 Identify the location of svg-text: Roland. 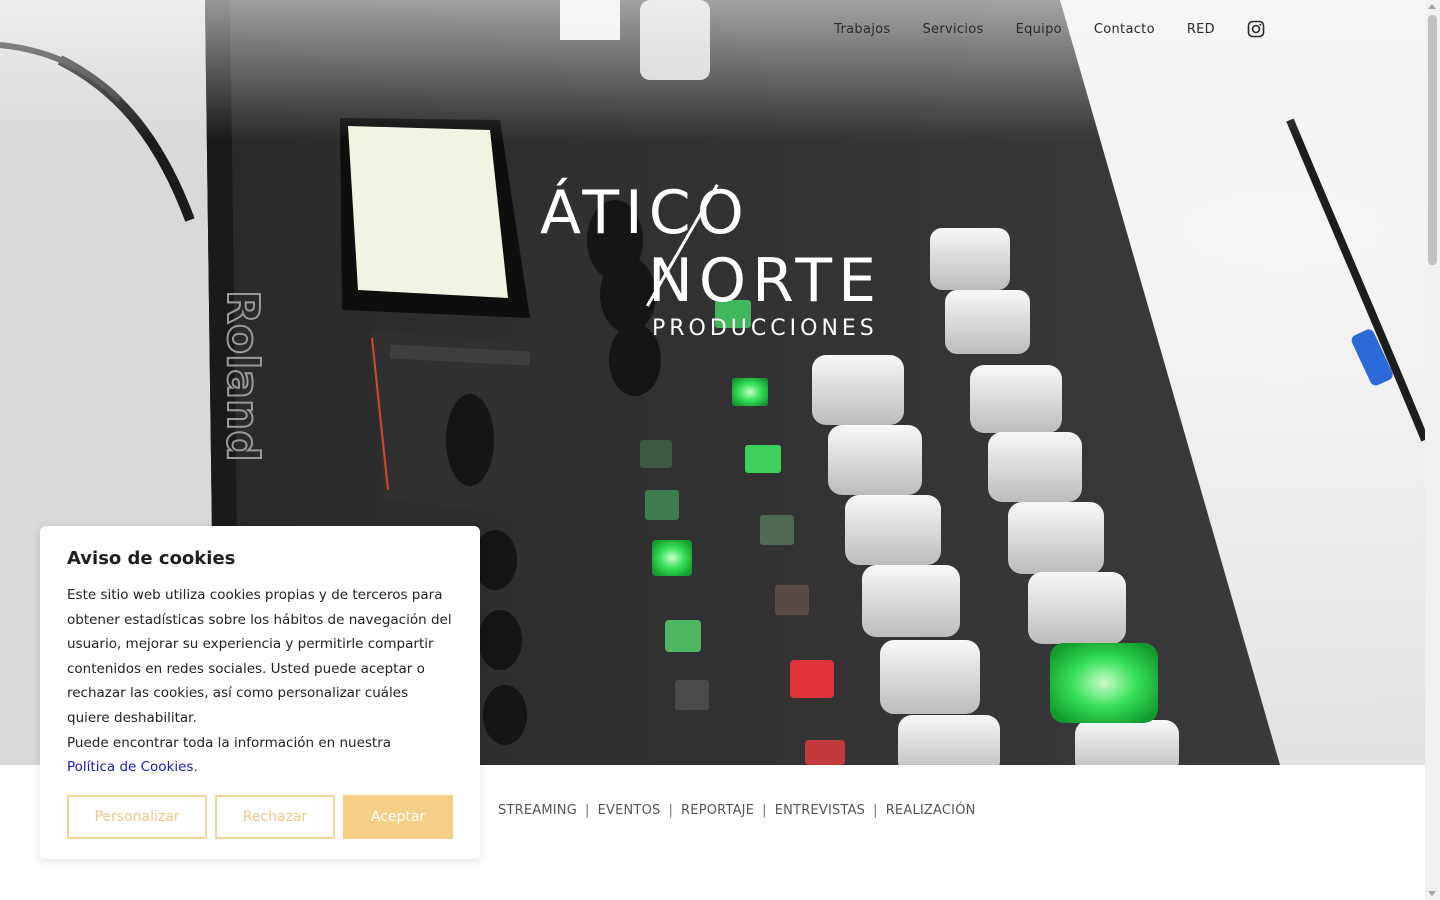
(242, 376).